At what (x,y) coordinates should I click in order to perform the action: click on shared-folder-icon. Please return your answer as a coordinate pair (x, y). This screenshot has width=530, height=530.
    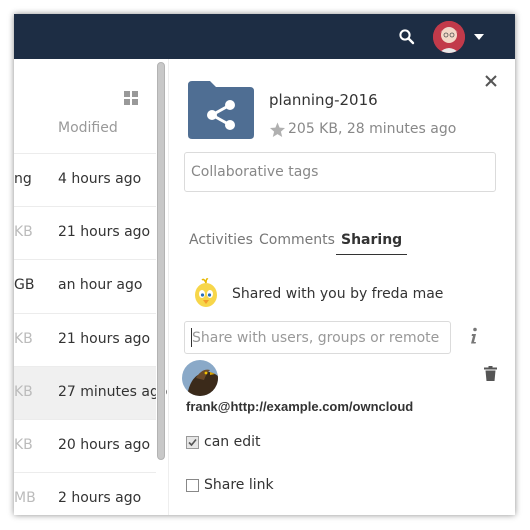
    Looking at the image, I should click on (221, 110).